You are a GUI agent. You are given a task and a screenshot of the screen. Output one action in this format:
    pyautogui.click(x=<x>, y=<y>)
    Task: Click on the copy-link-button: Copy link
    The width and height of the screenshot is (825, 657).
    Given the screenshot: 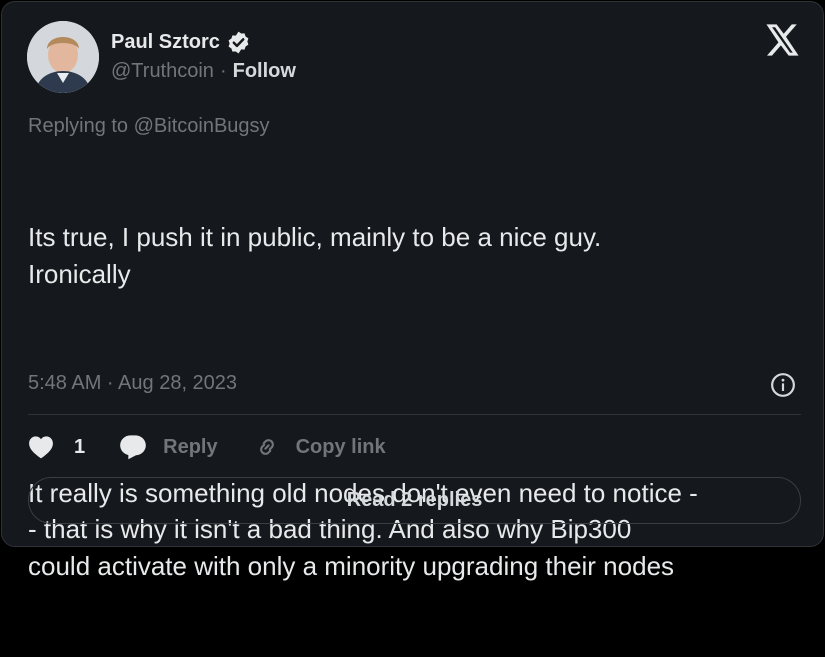 What is the action you would take?
    pyautogui.click(x=320, y=447)
    